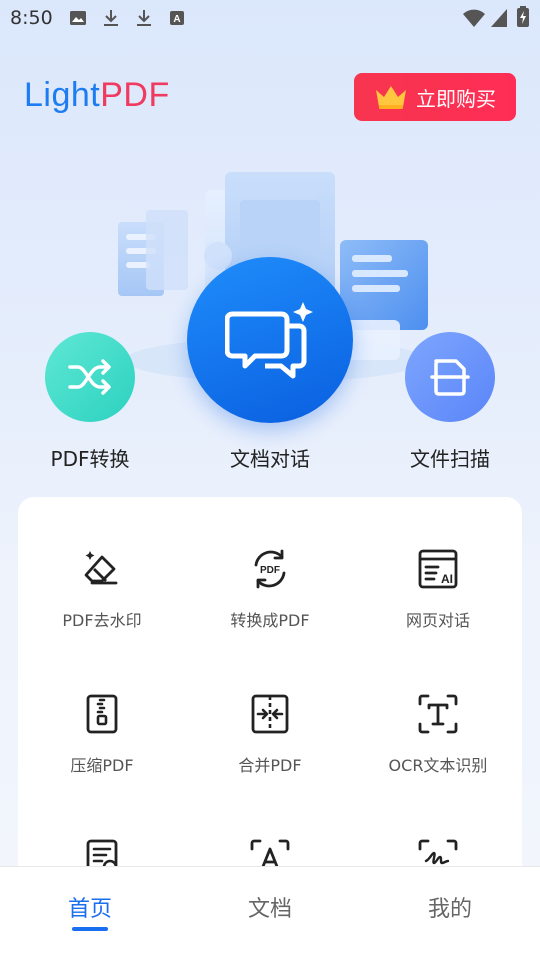 This screenshot has width=540, height=960. I want to click on ocr-text-icon, so click(438, 714).